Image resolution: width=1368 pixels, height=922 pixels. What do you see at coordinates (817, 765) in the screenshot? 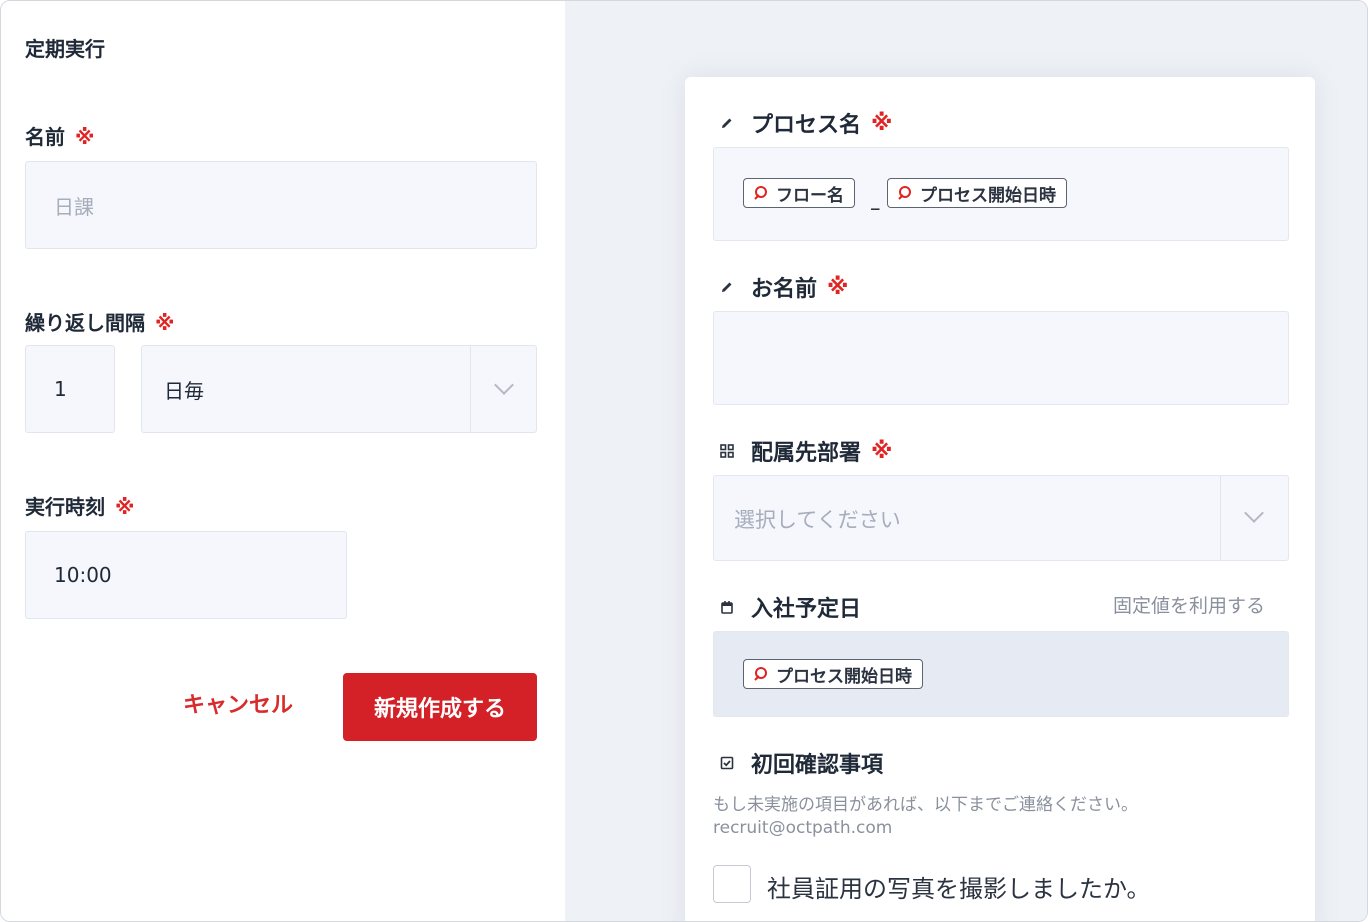
I see `confirm-label-text: 初回確認事項` at bounding box center [817, 765].